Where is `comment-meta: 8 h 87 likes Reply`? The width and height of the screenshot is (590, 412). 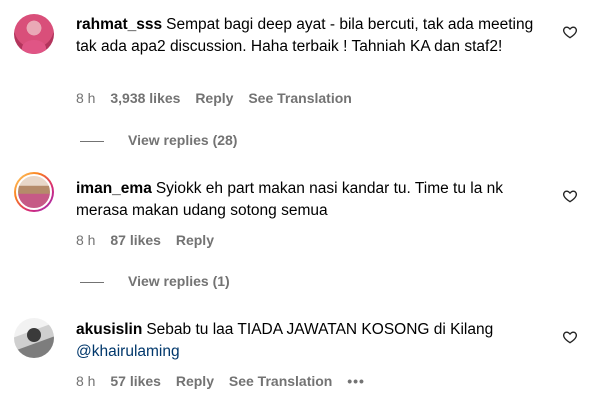
comment-meta: 8 h 87 likes Reply is located at coordinates (150, 240).